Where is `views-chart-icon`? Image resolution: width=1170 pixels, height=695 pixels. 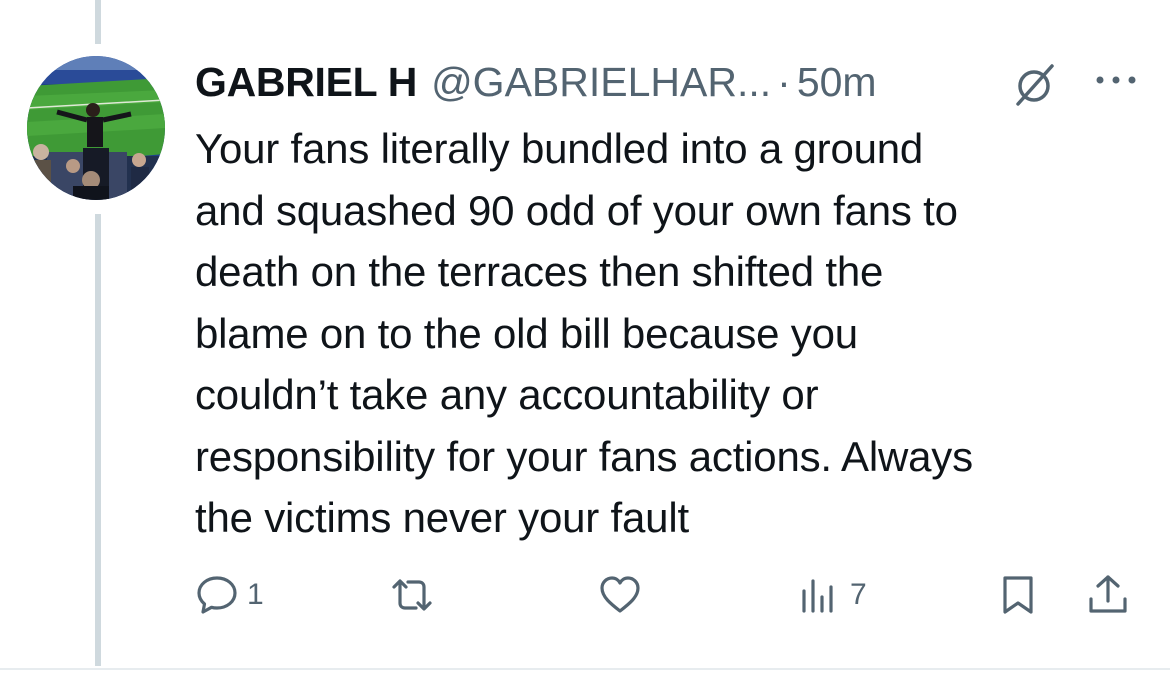
views-chart-icon is located at coordinates (820, 595).